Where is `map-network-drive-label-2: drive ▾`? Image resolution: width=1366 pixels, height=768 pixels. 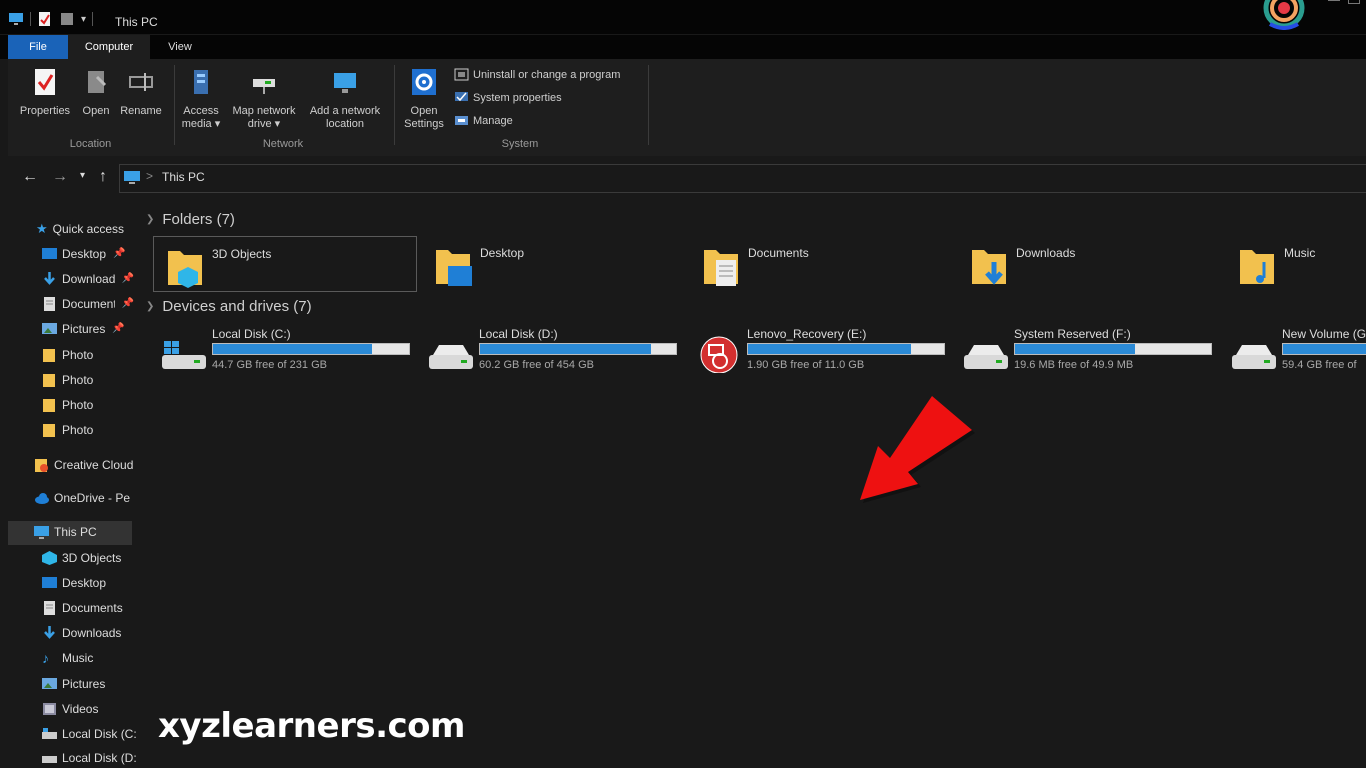 map-network-drive-label-2: drive ▾ is located at coordinates (264, 124).